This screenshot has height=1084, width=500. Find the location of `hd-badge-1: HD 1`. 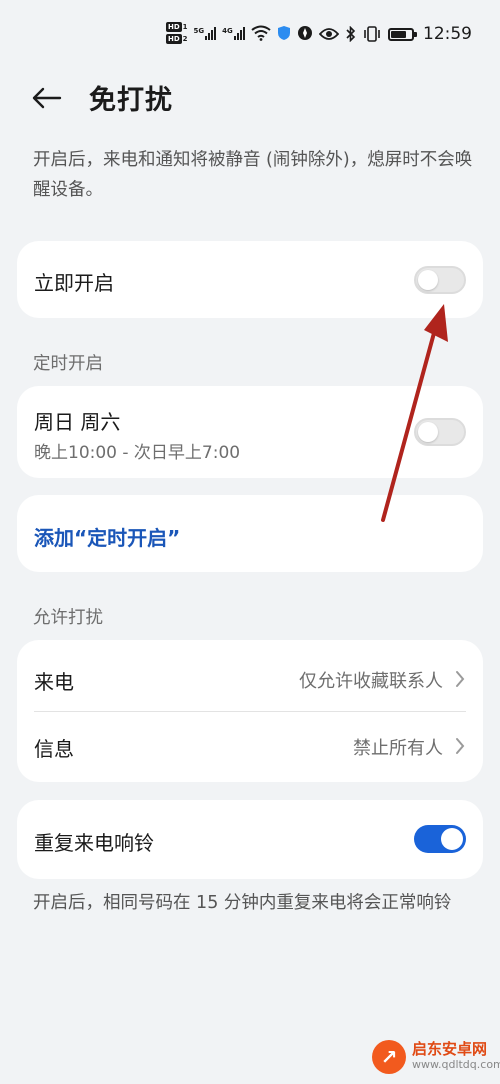

hd-badge-1: HD 1 is located at coordinates (177, 27).